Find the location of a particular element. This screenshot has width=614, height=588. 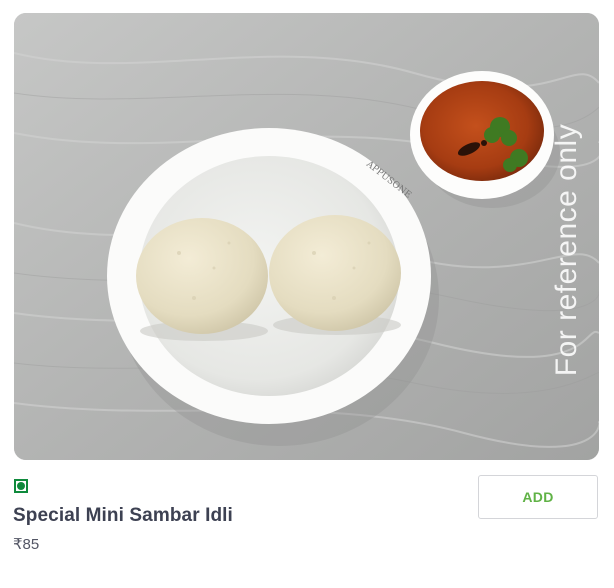

item-name: Special Mini Sambar Idli is located at coordinates (123, 515).